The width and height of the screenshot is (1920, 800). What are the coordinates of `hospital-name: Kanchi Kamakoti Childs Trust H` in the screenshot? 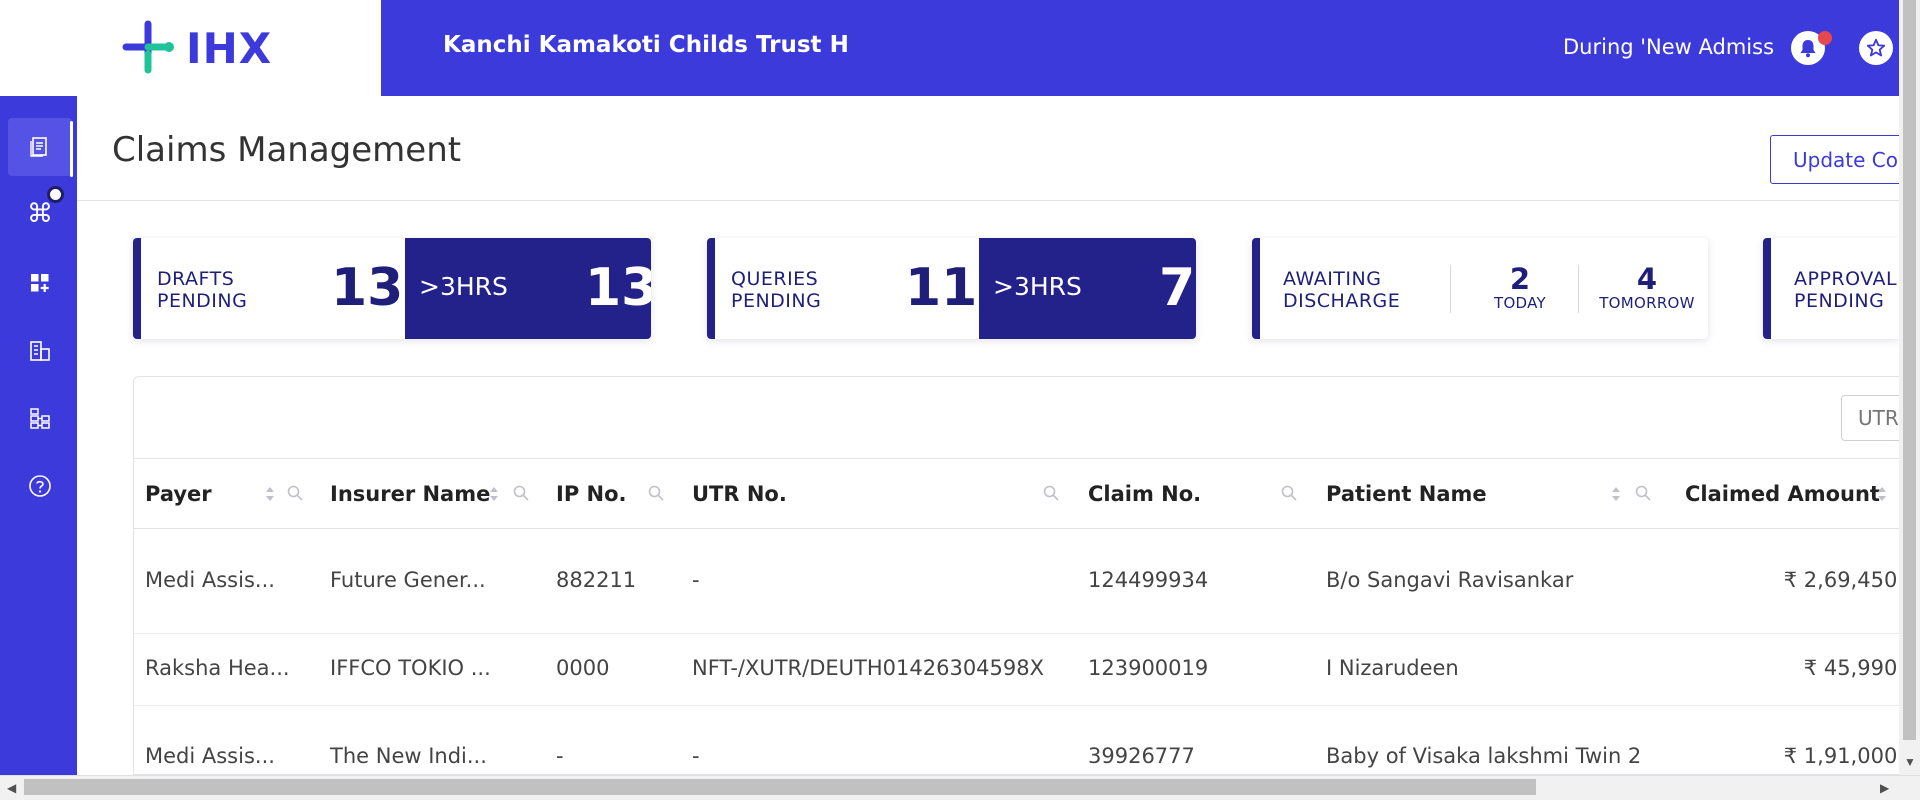 It's located at (646, 45).